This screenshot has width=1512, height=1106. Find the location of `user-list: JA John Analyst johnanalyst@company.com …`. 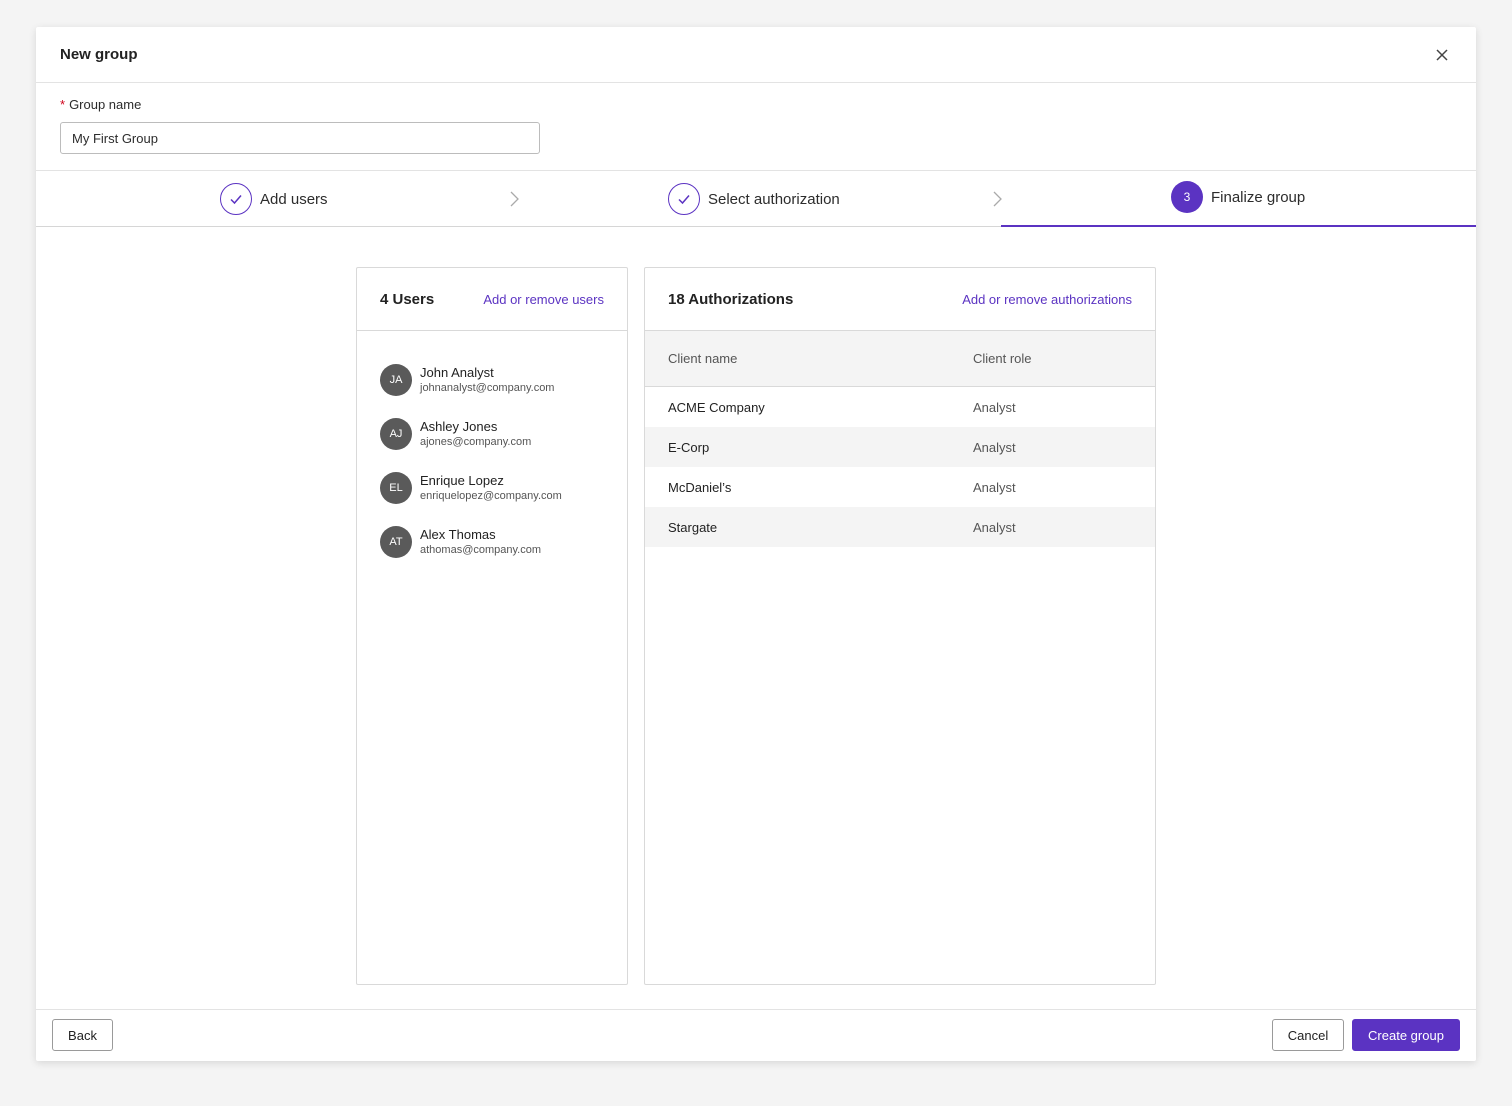

user-list: JA John Analyst johnanalyst@company.com … is located at coordinates (492, 450).